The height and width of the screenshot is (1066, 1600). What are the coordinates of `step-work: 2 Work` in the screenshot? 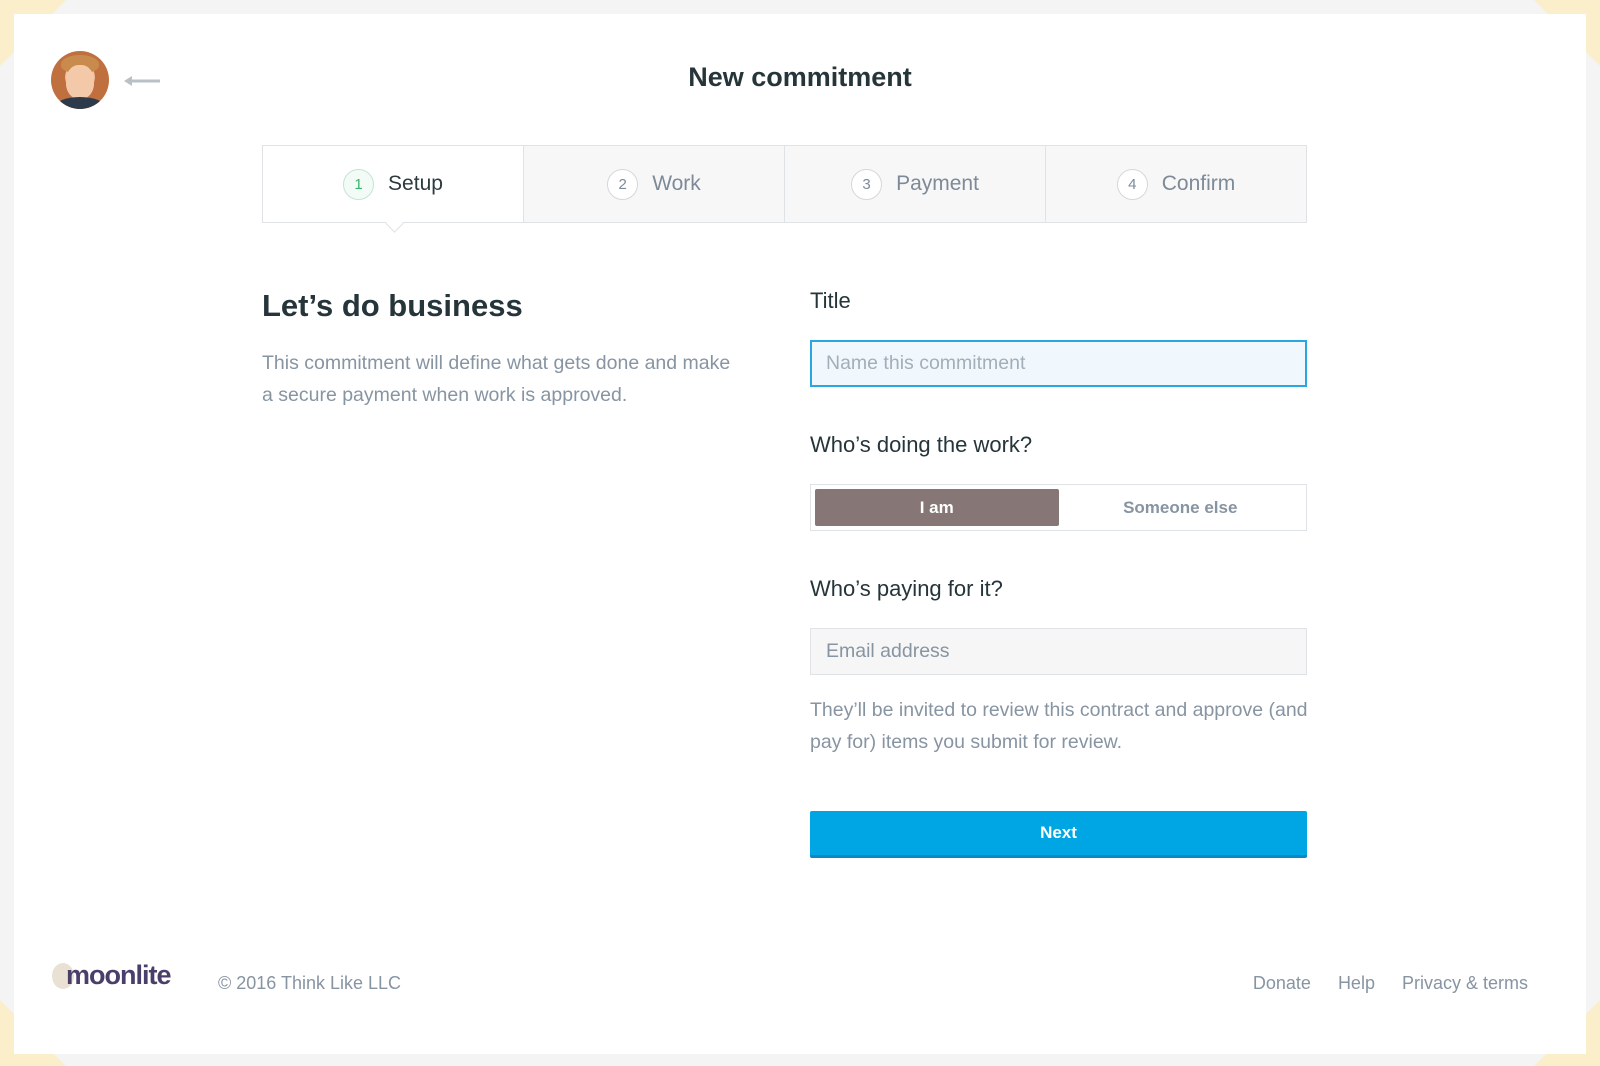 It's located at (653, 184).